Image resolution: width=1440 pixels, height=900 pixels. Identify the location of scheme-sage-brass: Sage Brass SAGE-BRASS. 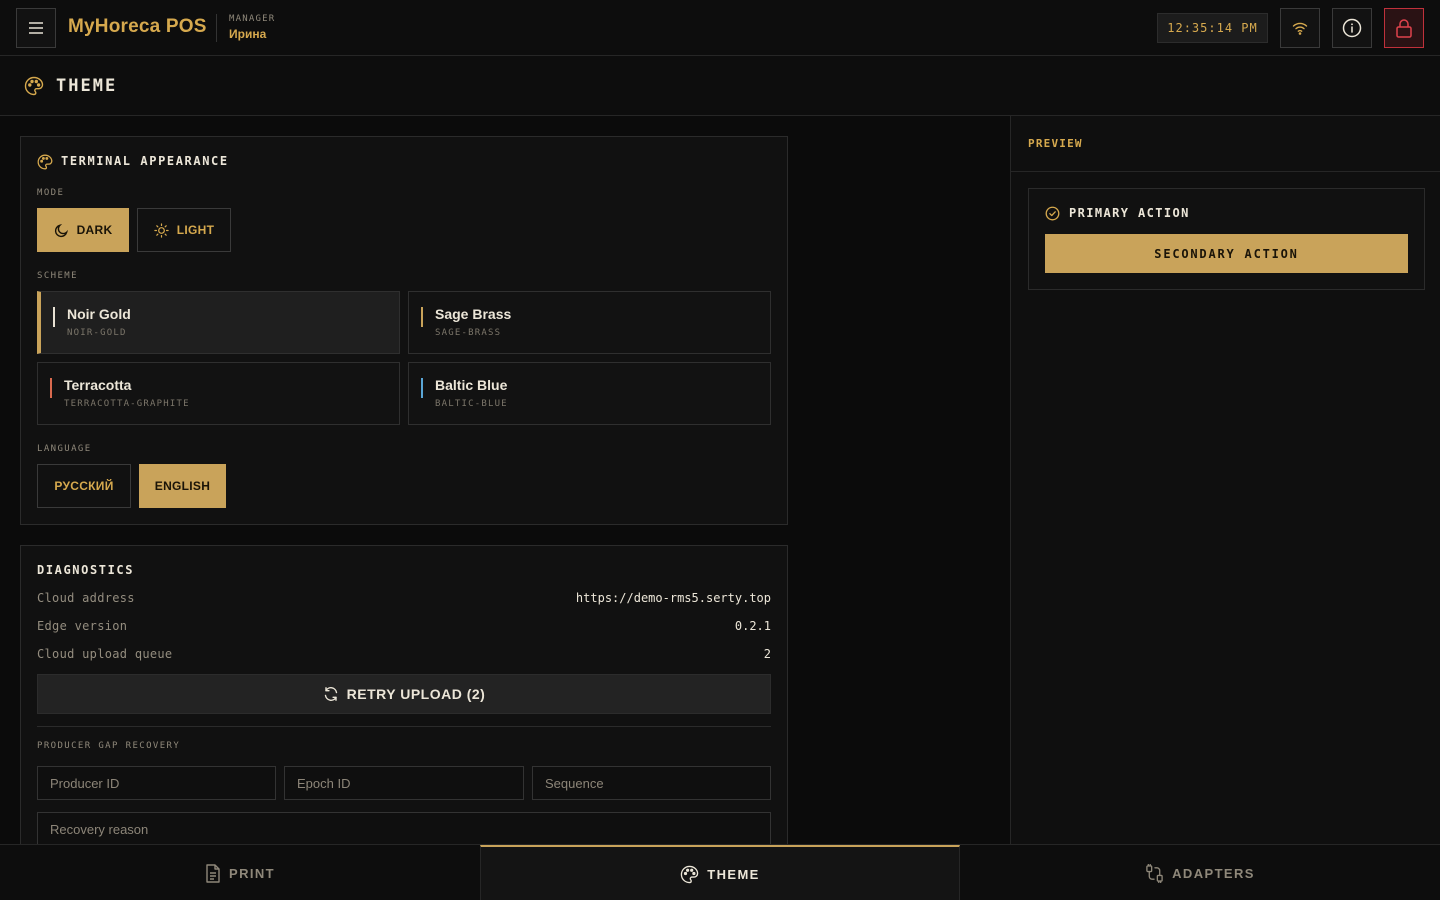
(589, 322).